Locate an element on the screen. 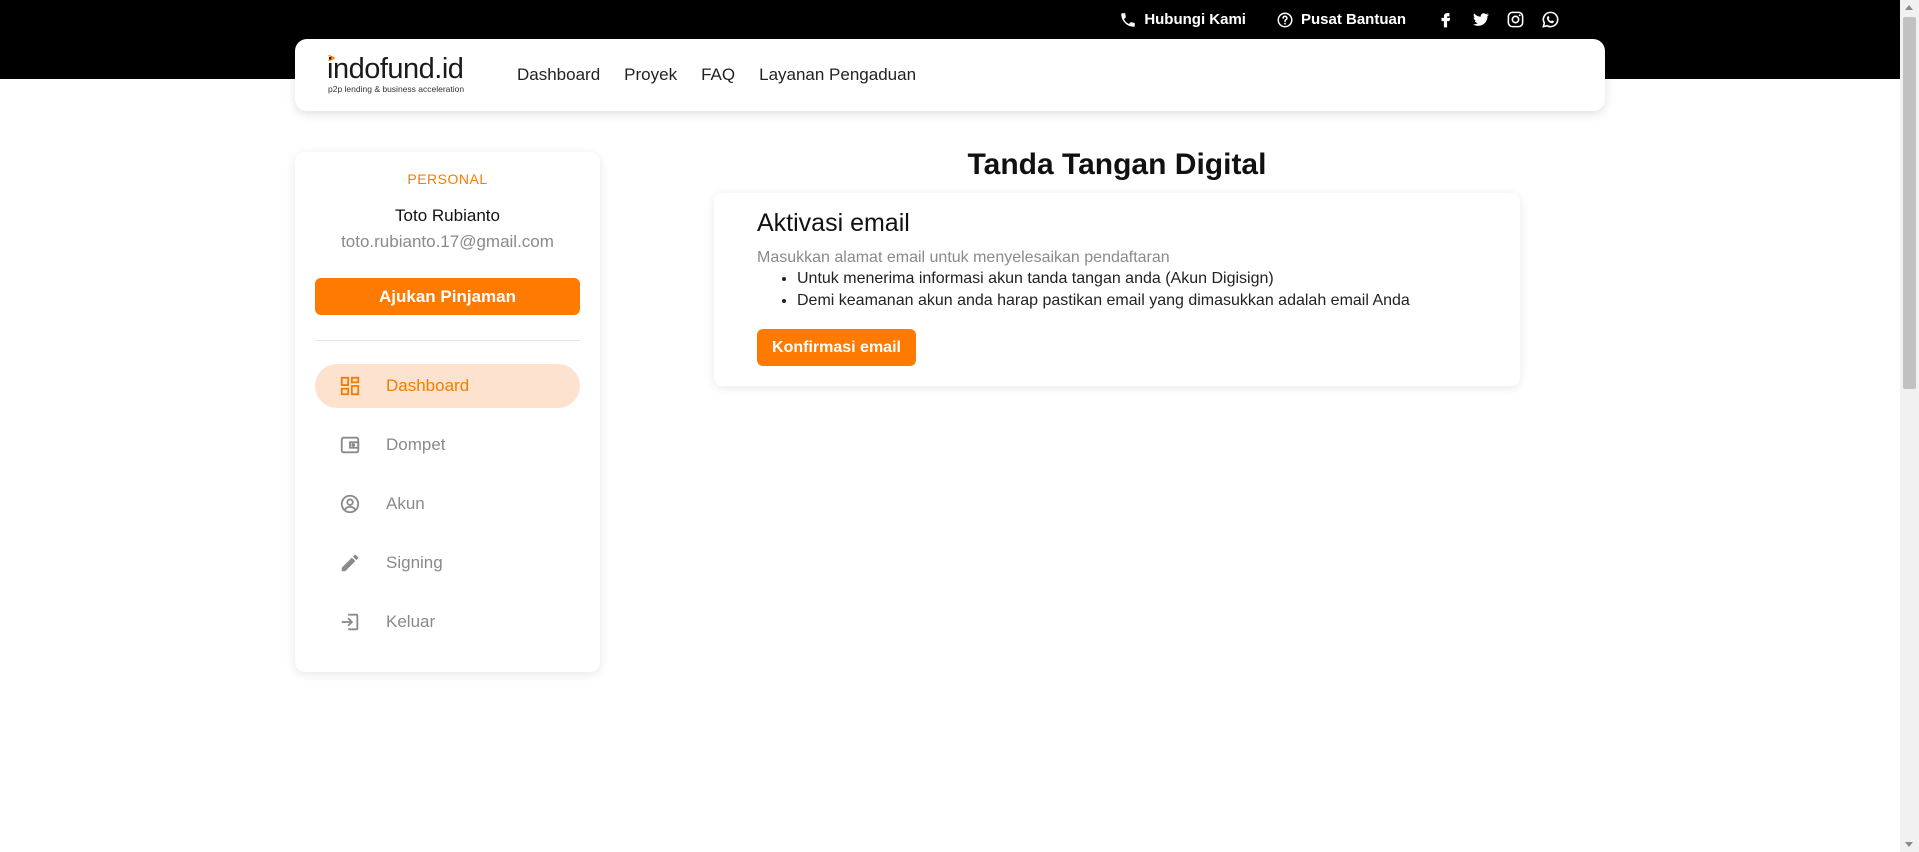  dashboard-icon is located at coordinates (350, 386).